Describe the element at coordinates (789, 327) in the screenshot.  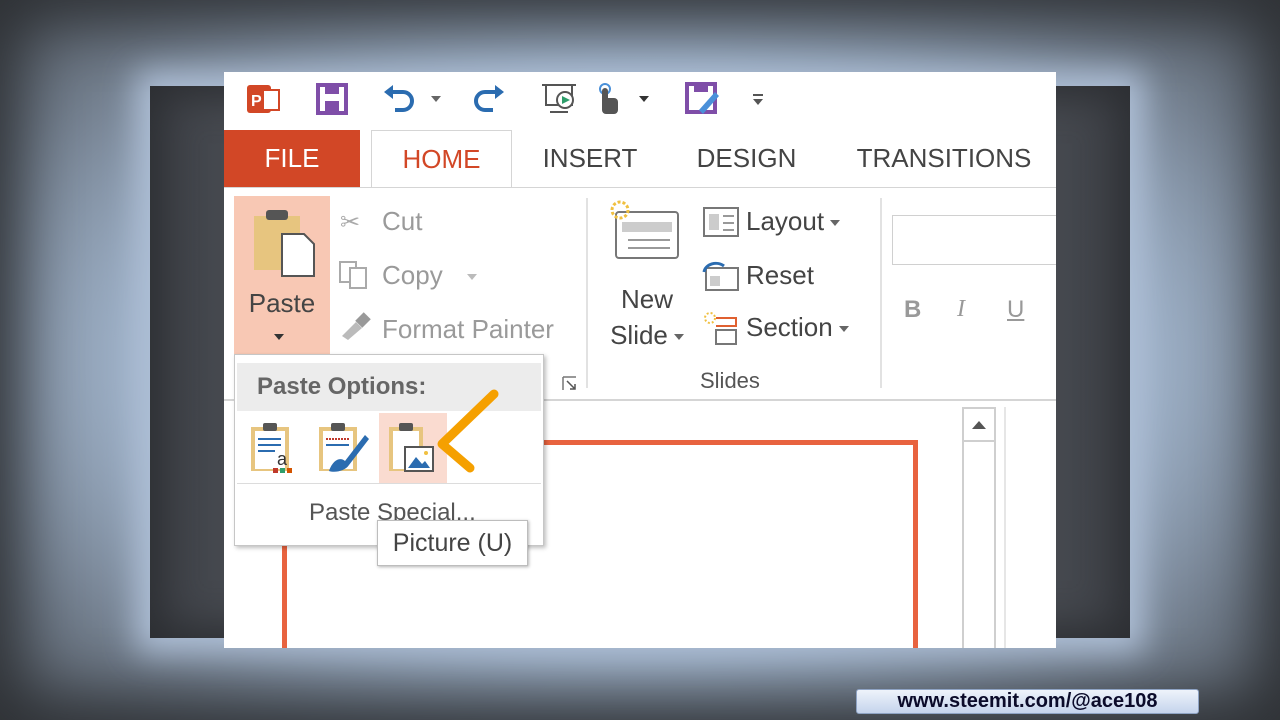
I see `section-label: Section` at that location.